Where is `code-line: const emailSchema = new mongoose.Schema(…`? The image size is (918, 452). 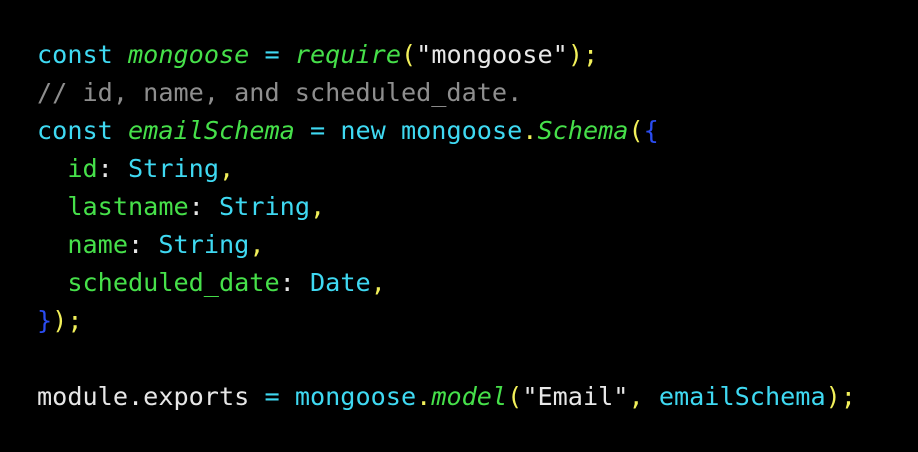 code-line: const emailSchema = new mongoose.Schema(… is located at coordinates (477, 131).